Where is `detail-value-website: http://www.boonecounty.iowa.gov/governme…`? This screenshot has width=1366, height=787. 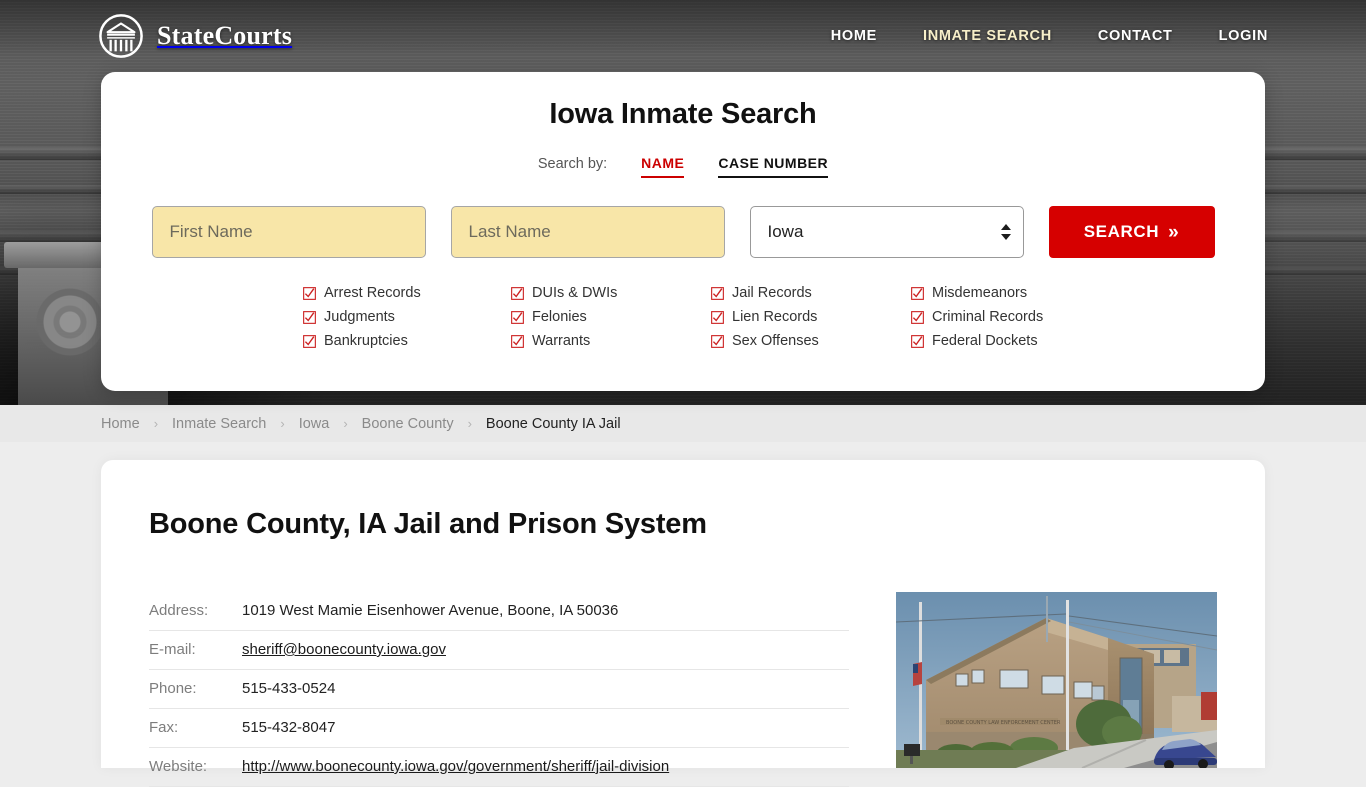 detail-value-website: http://www.boonecounty.iowa.gov/governme… is located at coordinates (545, 767).